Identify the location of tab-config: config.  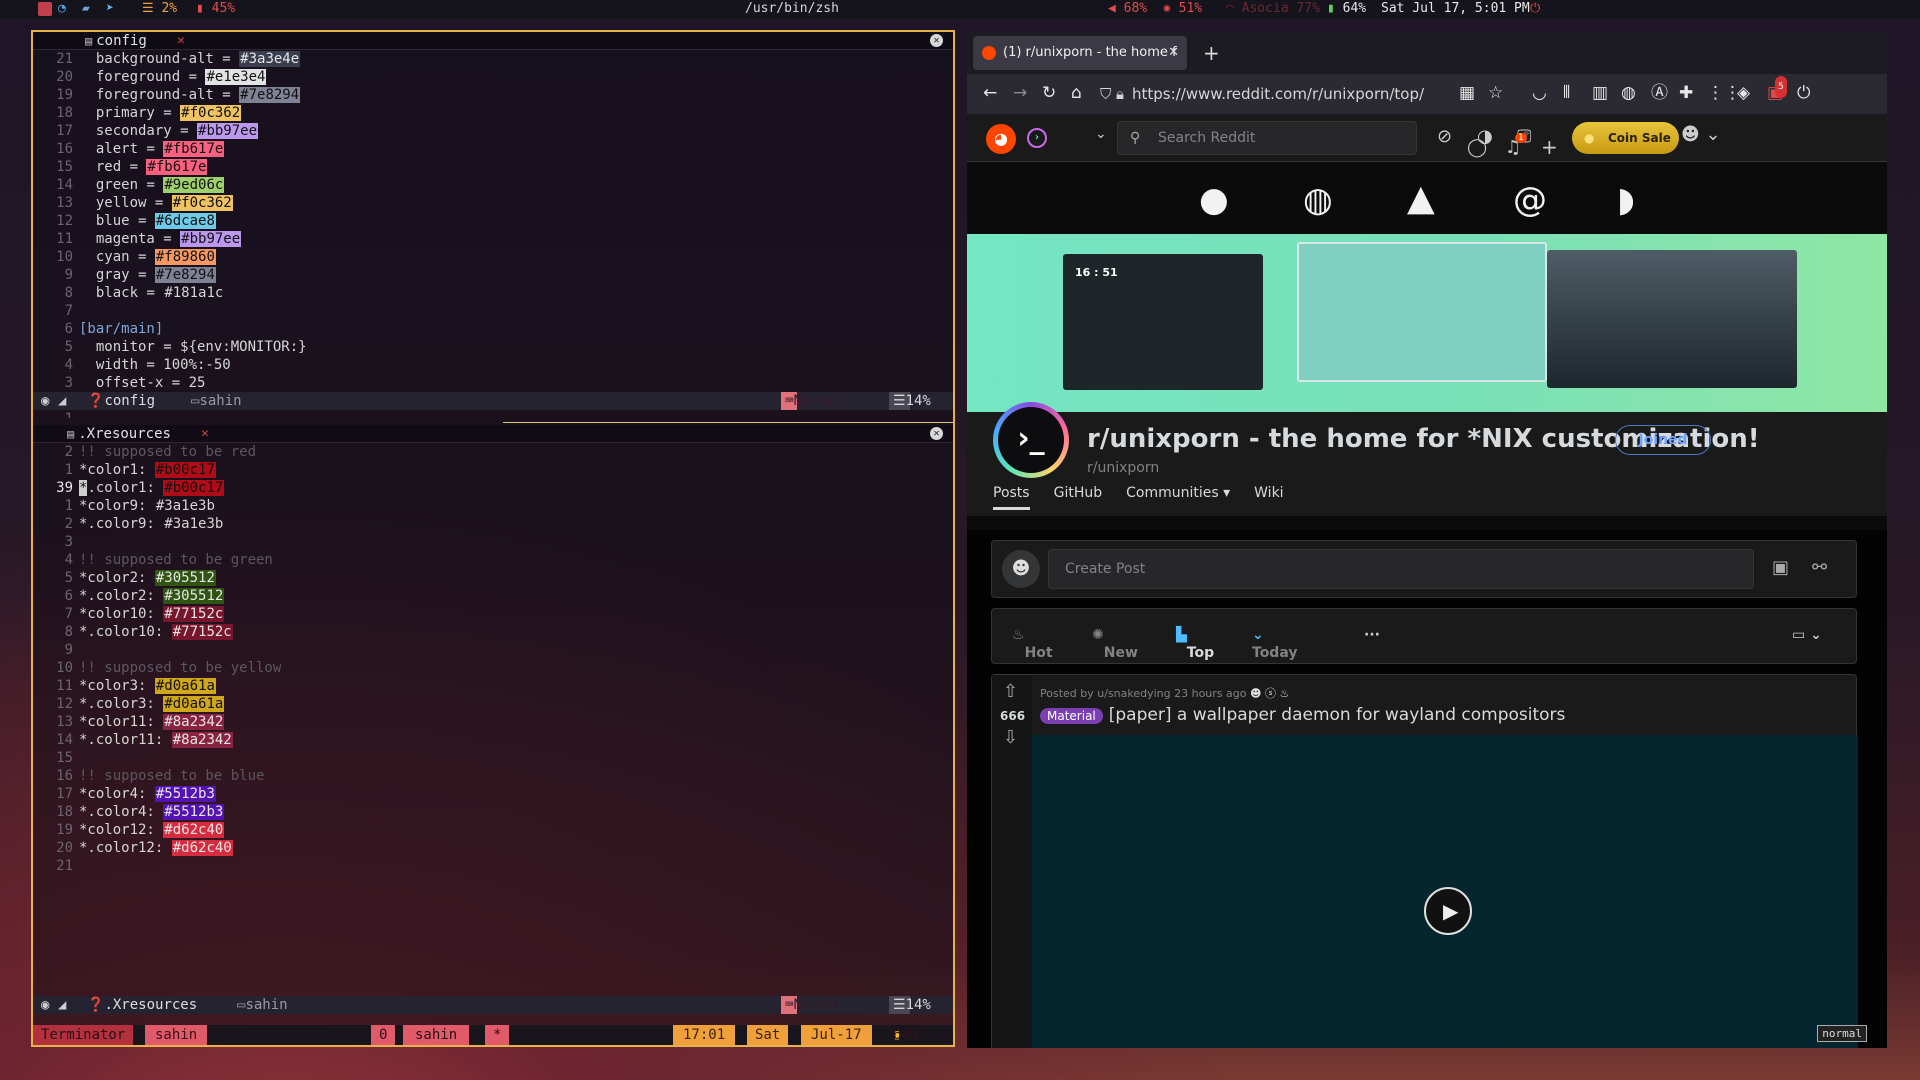
(121, 41).